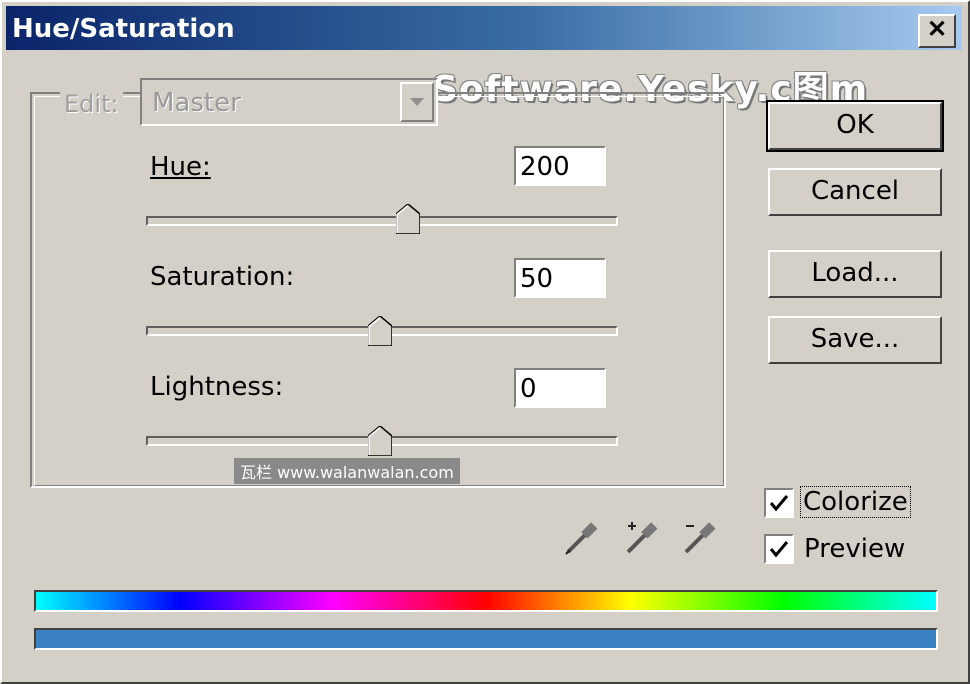  Describe the element at coordinates (560, 166) in the screenshot. I see `hue-input: 200` at that location.